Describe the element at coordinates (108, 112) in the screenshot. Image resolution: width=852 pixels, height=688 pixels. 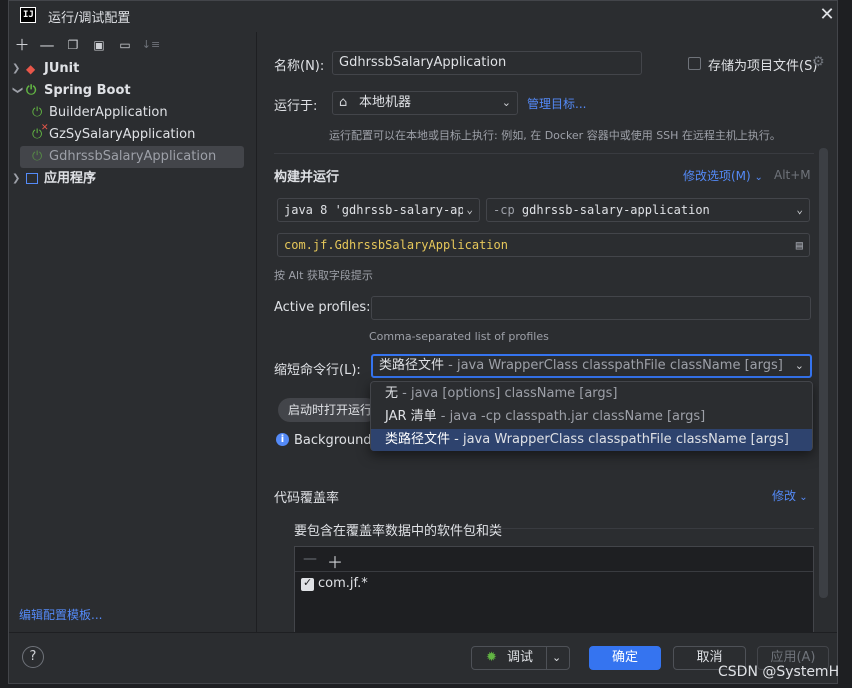
I see `tree-label: BuilderApplication` at that location.